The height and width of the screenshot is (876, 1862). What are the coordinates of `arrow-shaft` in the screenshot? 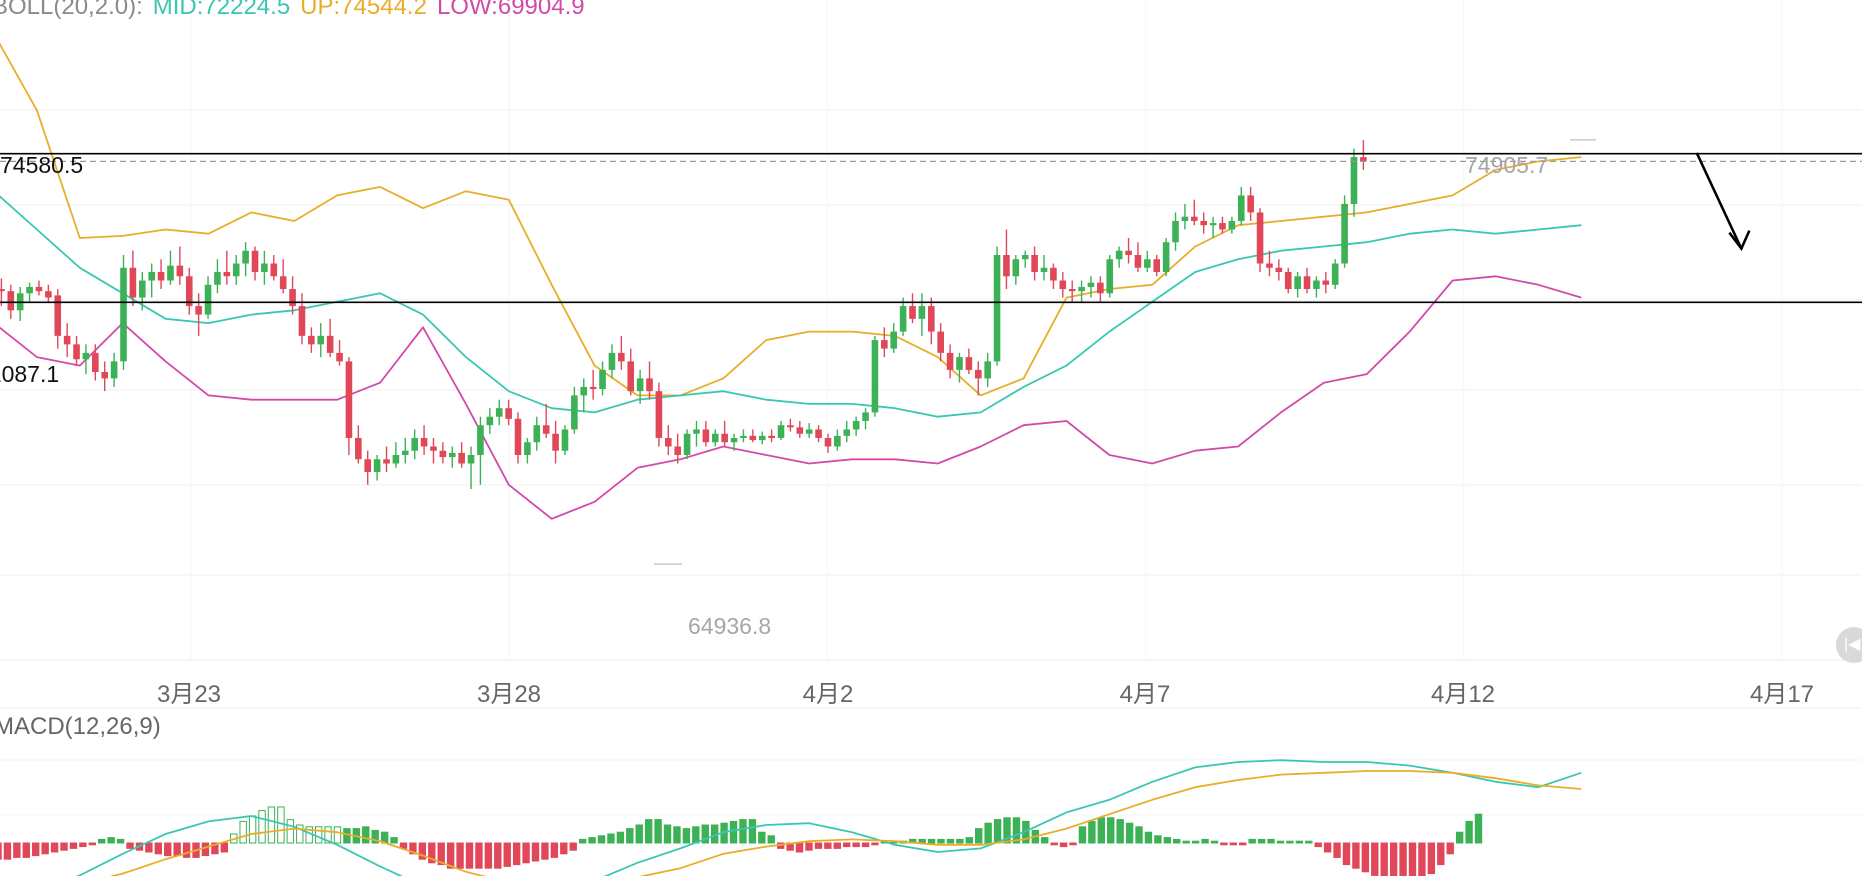 It's located at (1719, 201).